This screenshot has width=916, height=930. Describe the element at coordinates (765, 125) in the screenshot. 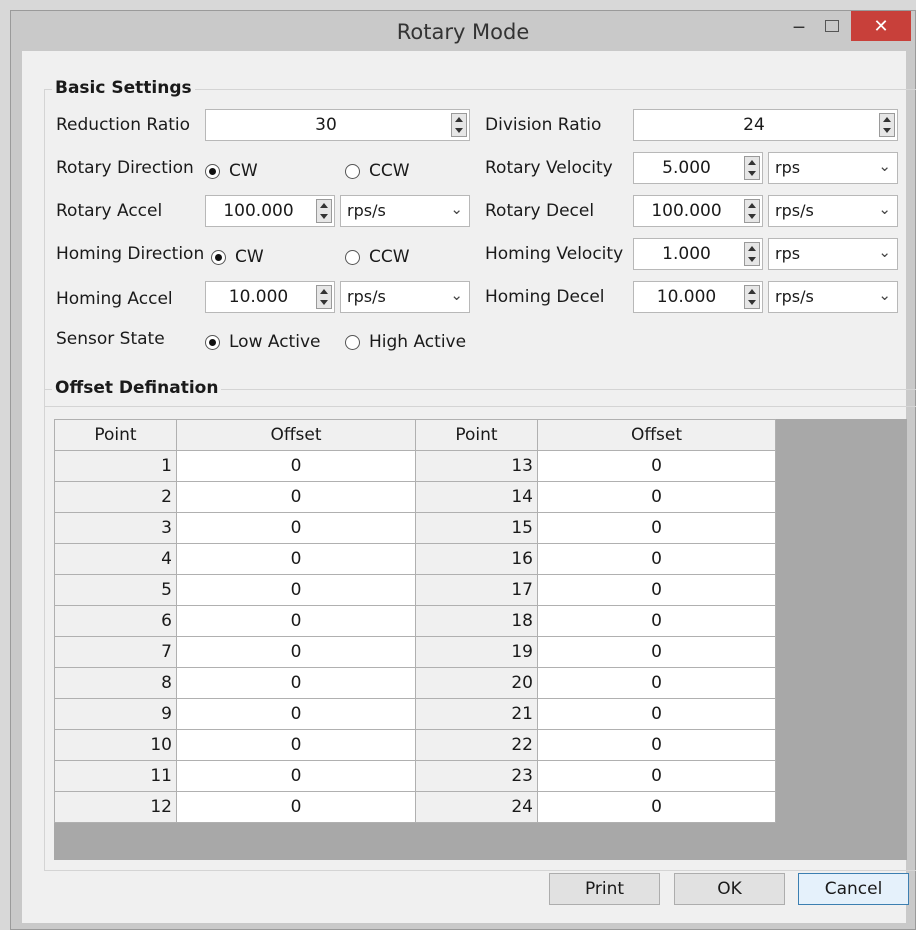

I see `division-ratio-input: 24` at that location.